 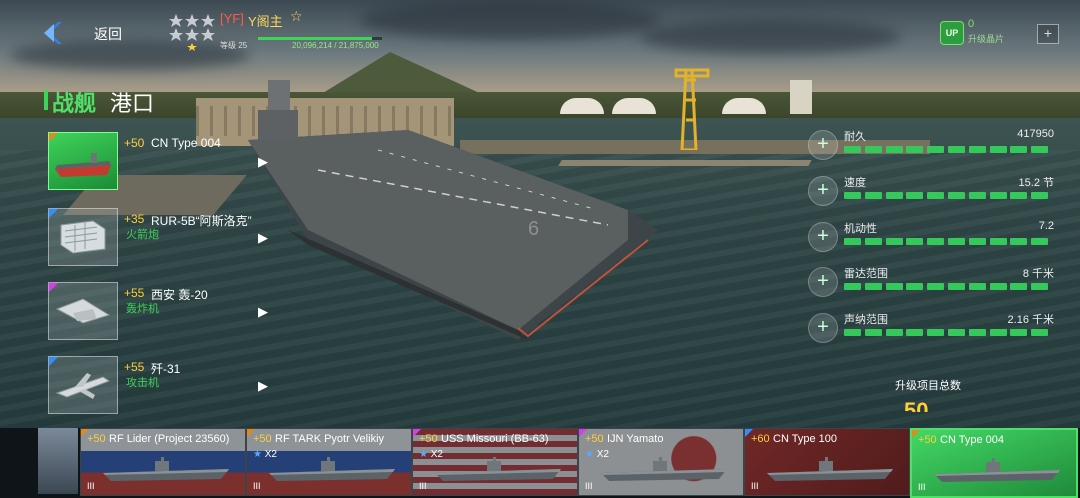 I want to click on ship-card: +50 CN Type 004 III, so click(x=994, y=463).